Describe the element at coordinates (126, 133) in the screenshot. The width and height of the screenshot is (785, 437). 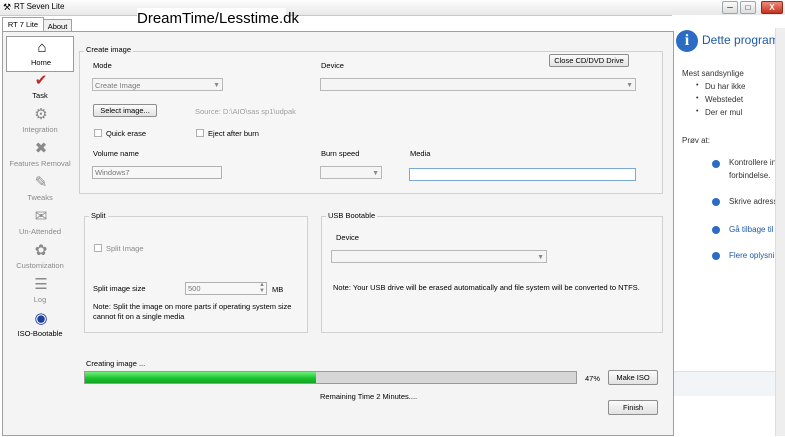
I see `quick-erase-label: Quick erase` at that location.